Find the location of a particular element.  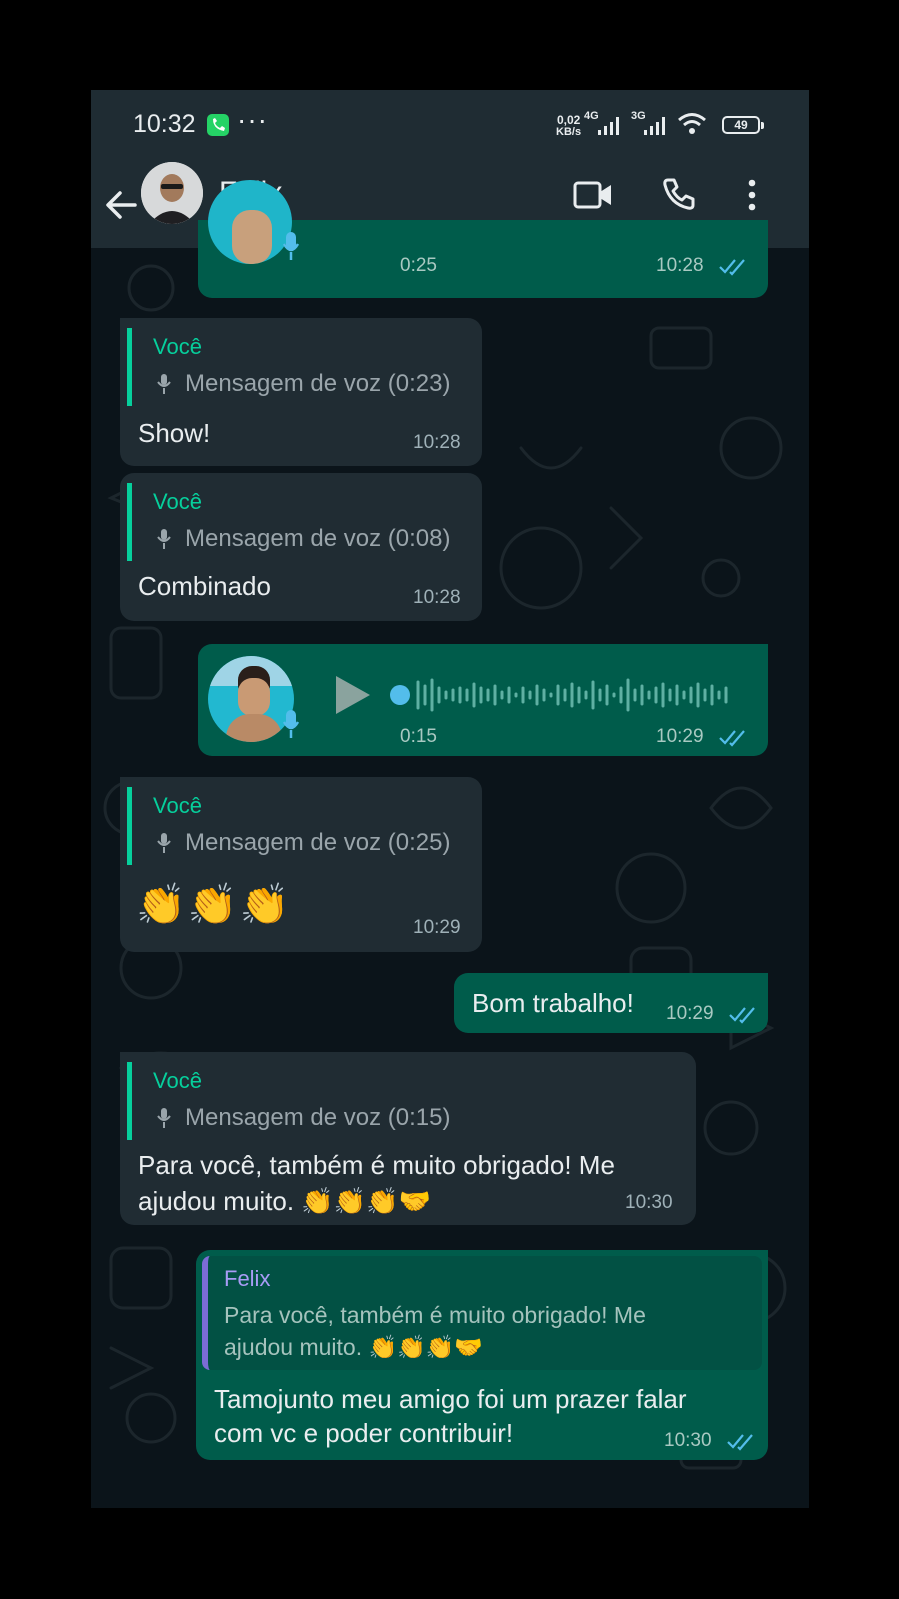

message-incoming: Você Mensagem de voz (0:25) 👏👏👏 10:29 is located at coordinates (301, 864).